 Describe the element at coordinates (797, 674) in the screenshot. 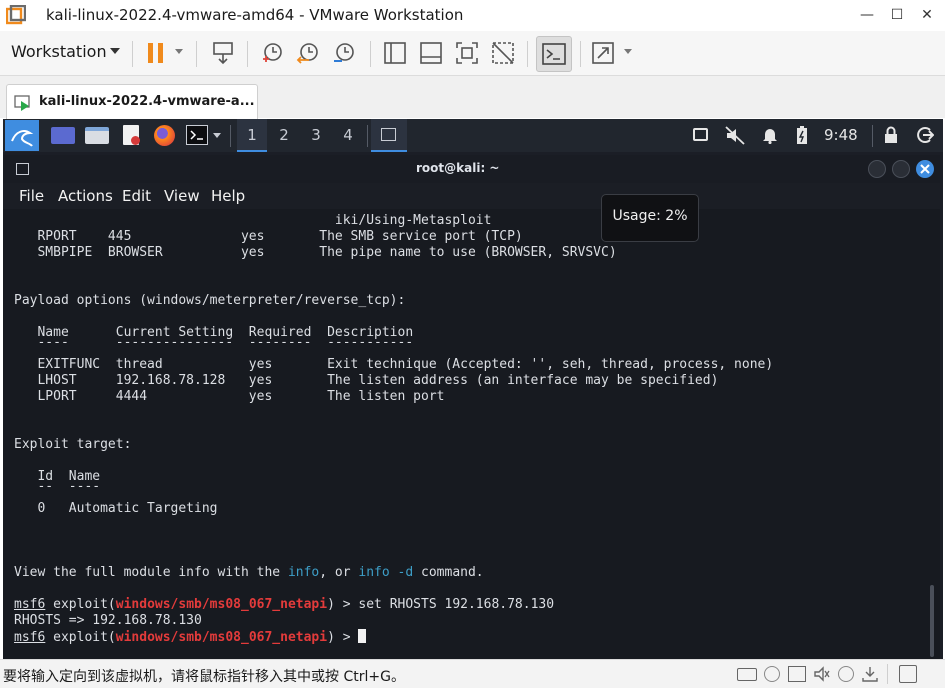

I see `network-adapter-icon` at that location.